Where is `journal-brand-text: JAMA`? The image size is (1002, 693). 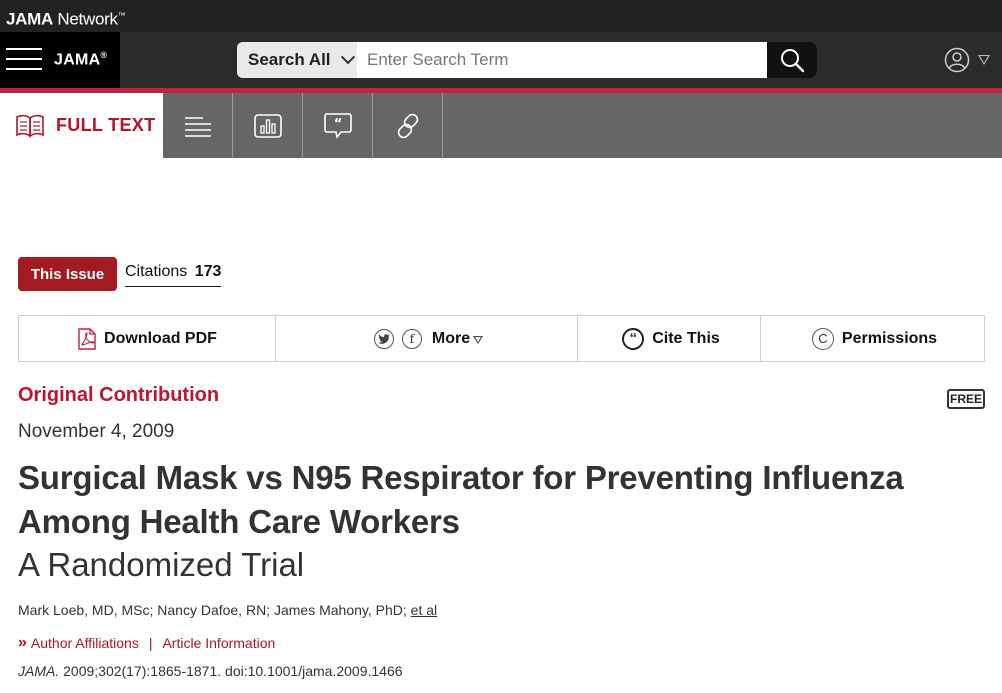 journal-brand-text: JAMA is located at coordinates (77, 60).